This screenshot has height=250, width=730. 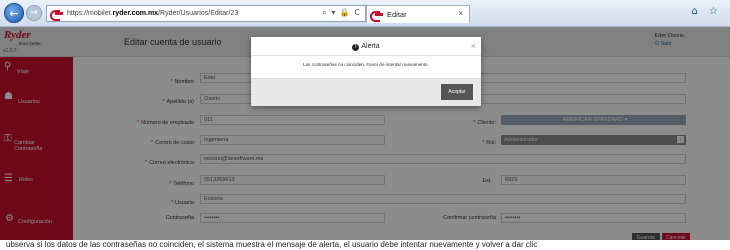 What do you see at coordinates (707, 11) in the screenshot?
I see `home-star-icons: ⌂ ☆` at bounding box center [707, 11].